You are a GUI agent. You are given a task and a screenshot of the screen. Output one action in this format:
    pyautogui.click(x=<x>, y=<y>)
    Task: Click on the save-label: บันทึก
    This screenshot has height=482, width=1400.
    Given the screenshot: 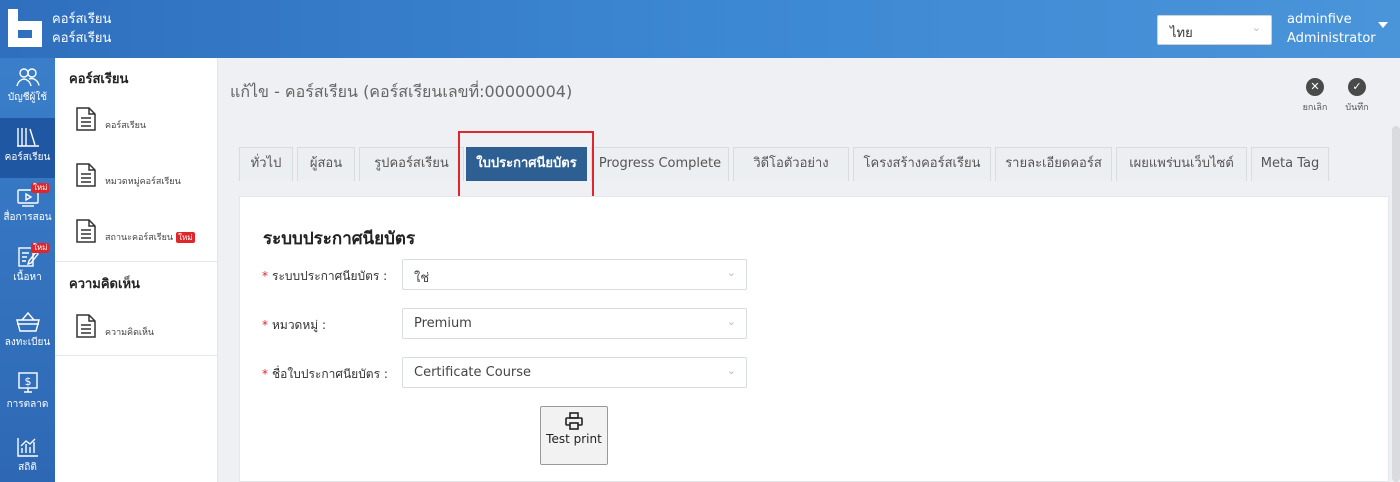 What is the action you would take?
    pyautogui.click(x=1357, y=108)
    